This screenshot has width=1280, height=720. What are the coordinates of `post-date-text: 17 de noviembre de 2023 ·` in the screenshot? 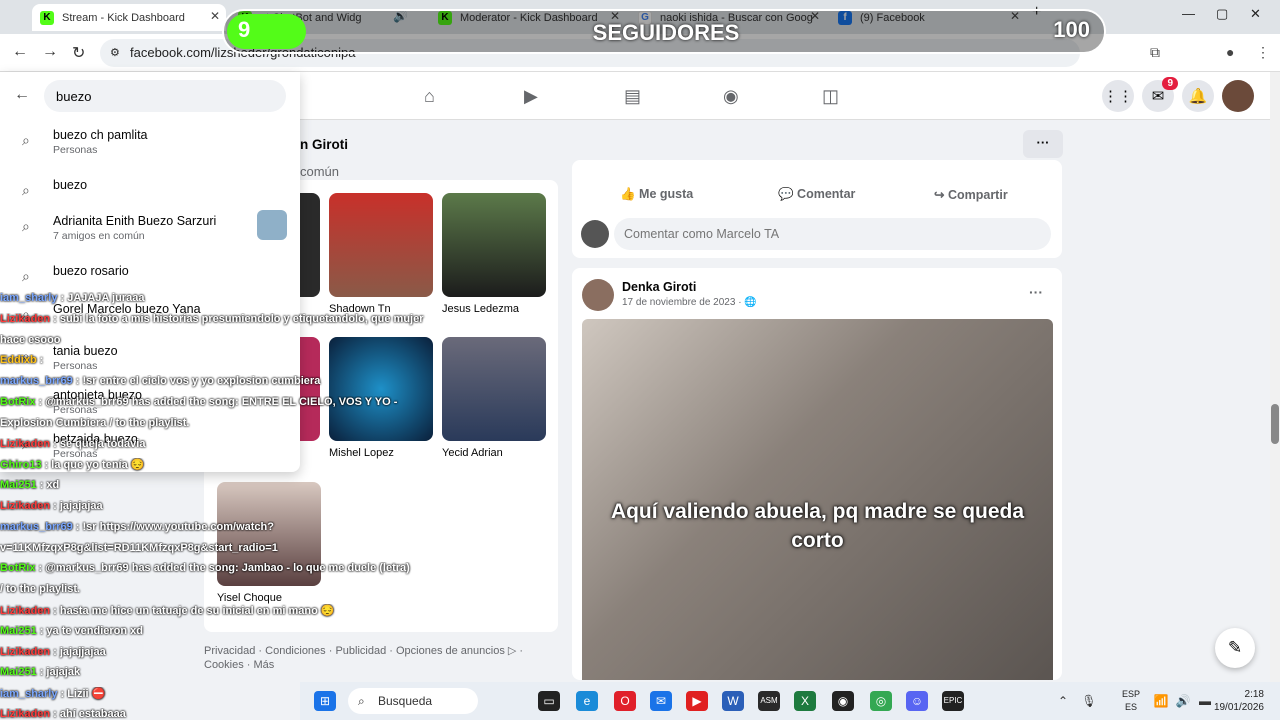 It's located at (682, 302).